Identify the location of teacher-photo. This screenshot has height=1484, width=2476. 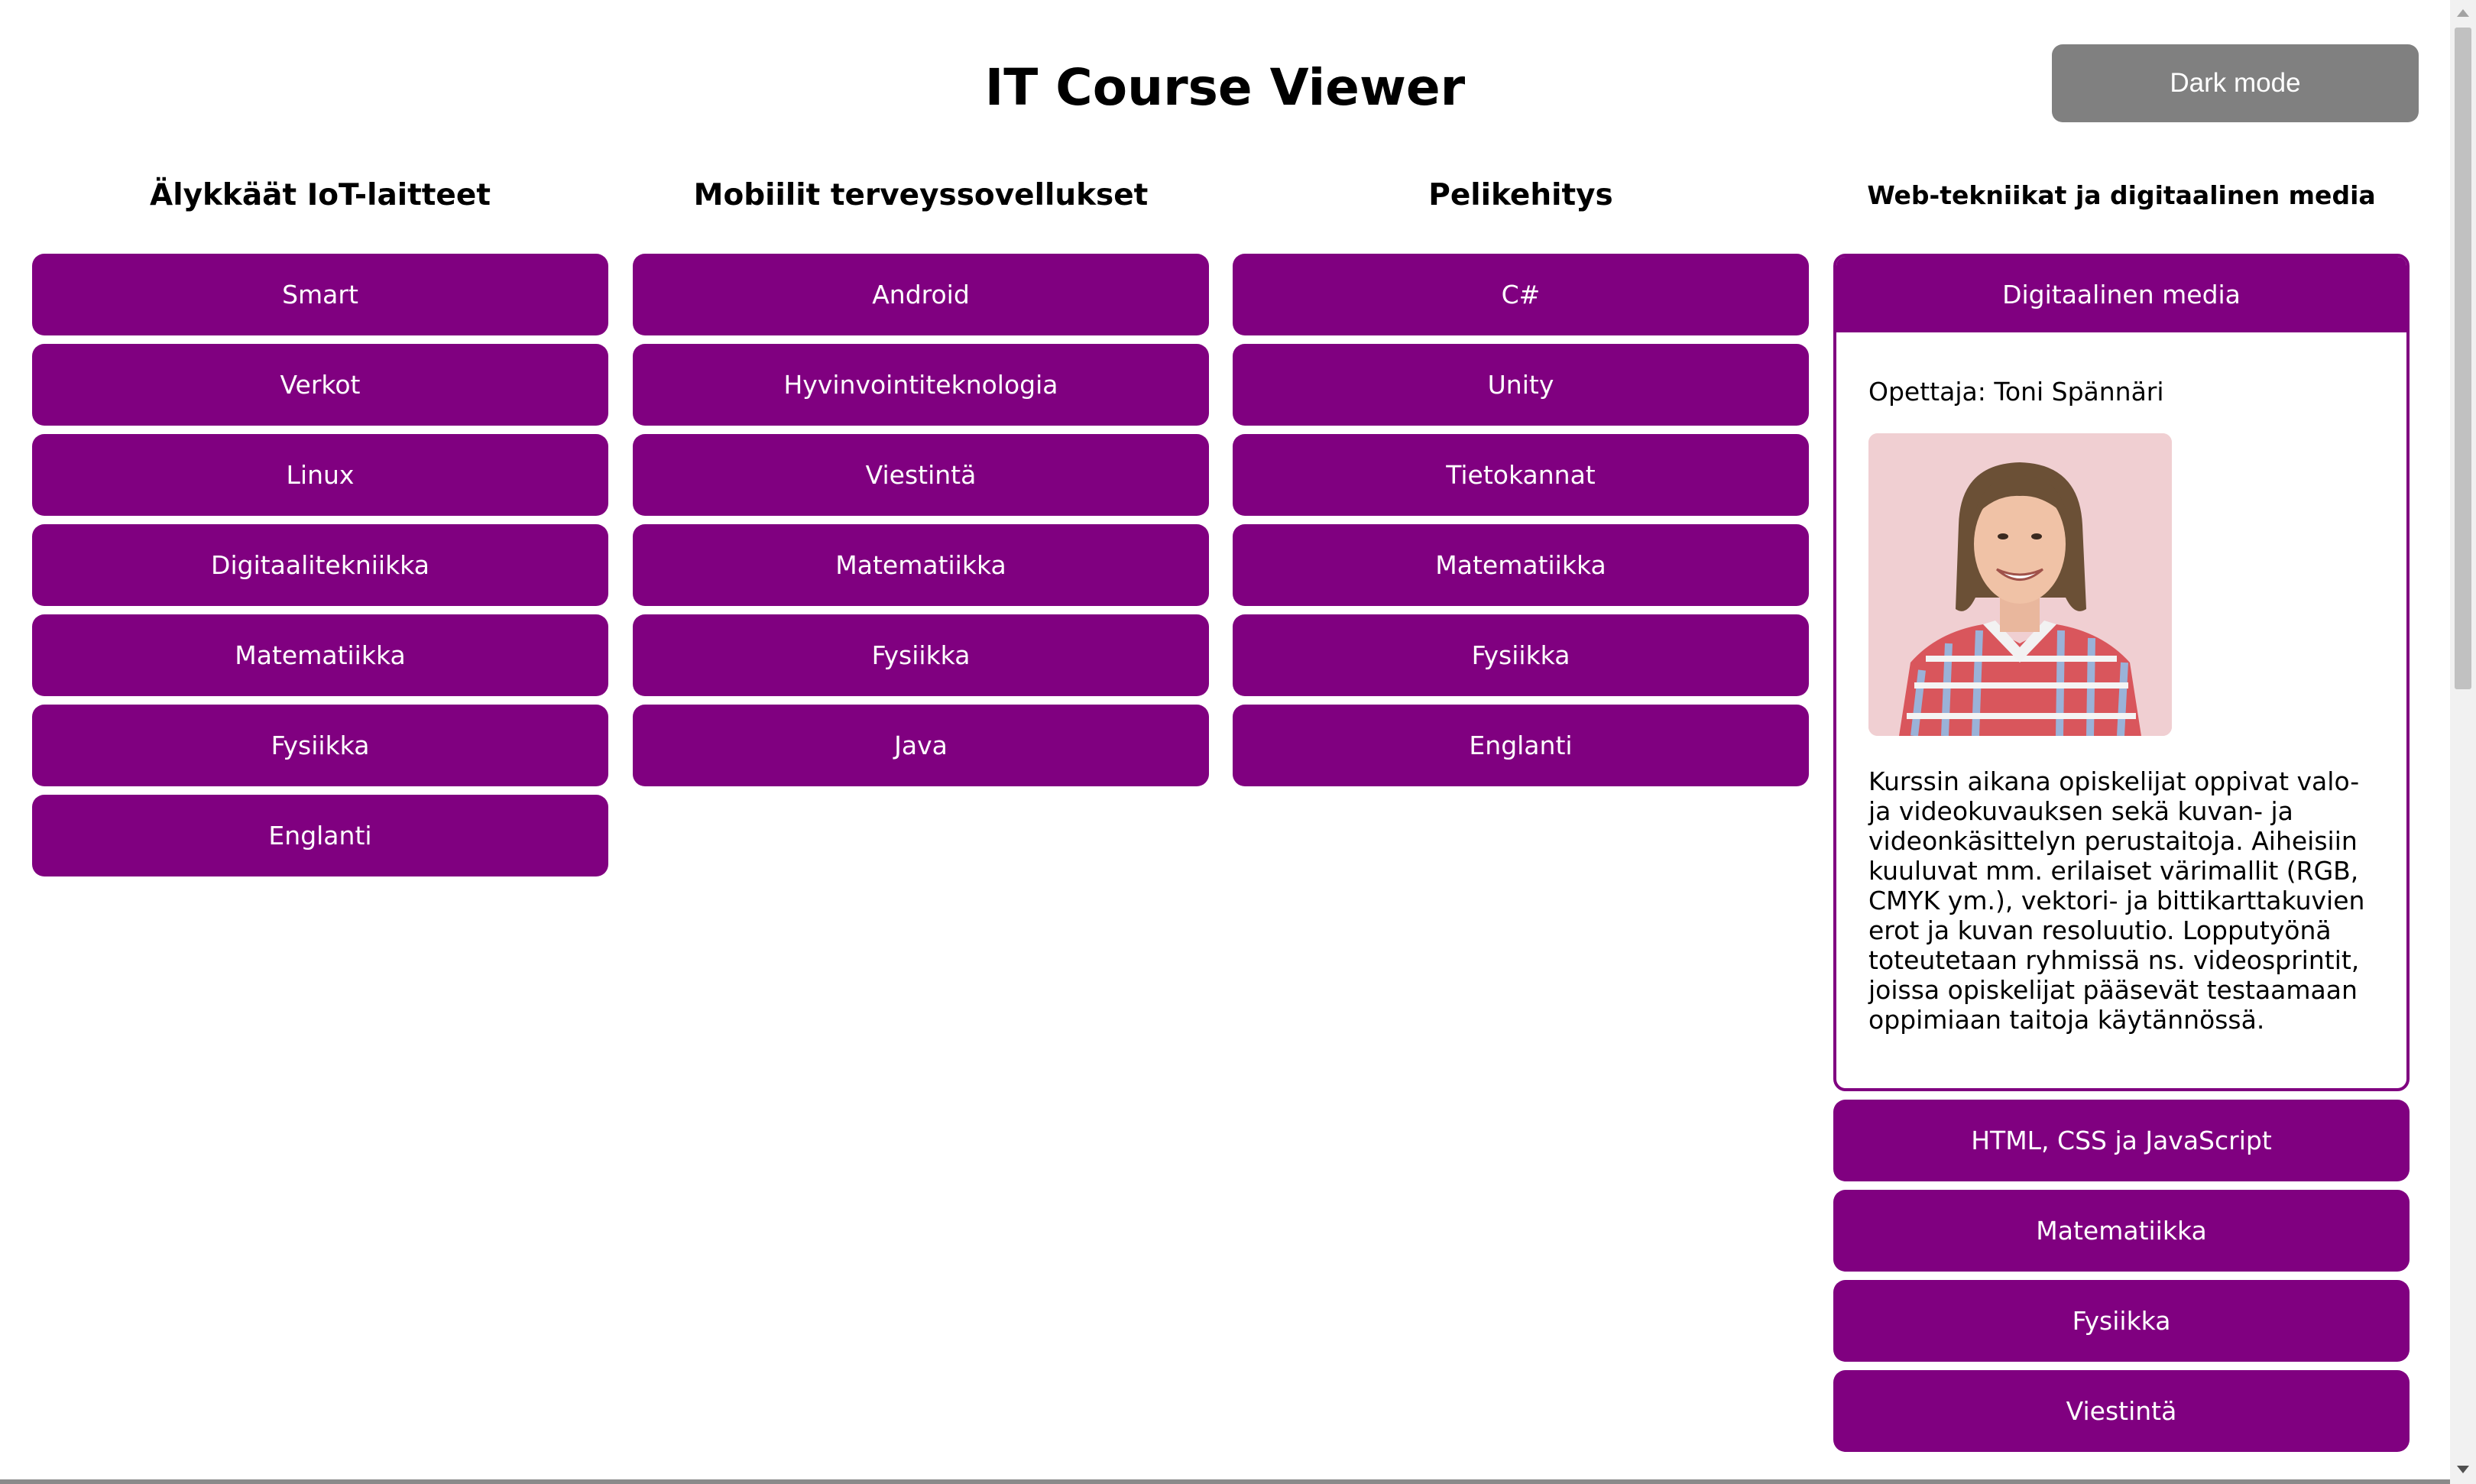
(2020, 585).